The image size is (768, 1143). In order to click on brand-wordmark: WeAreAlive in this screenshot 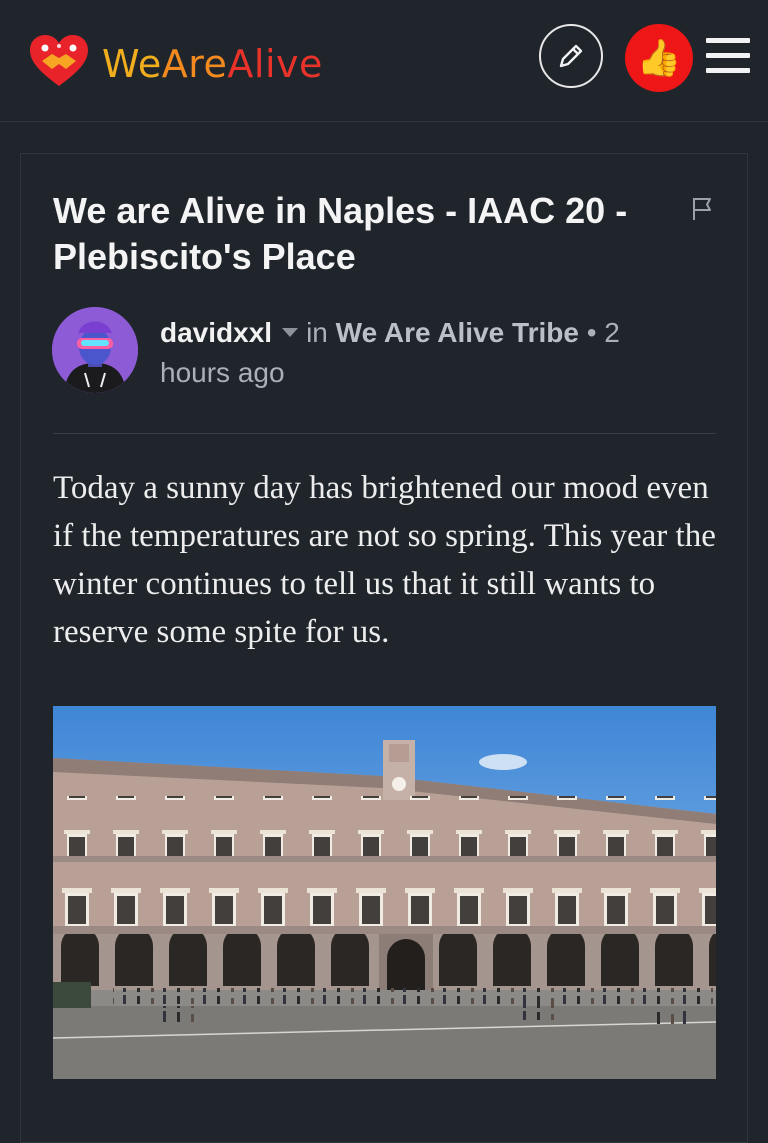, I will do `click(212, 64)`.